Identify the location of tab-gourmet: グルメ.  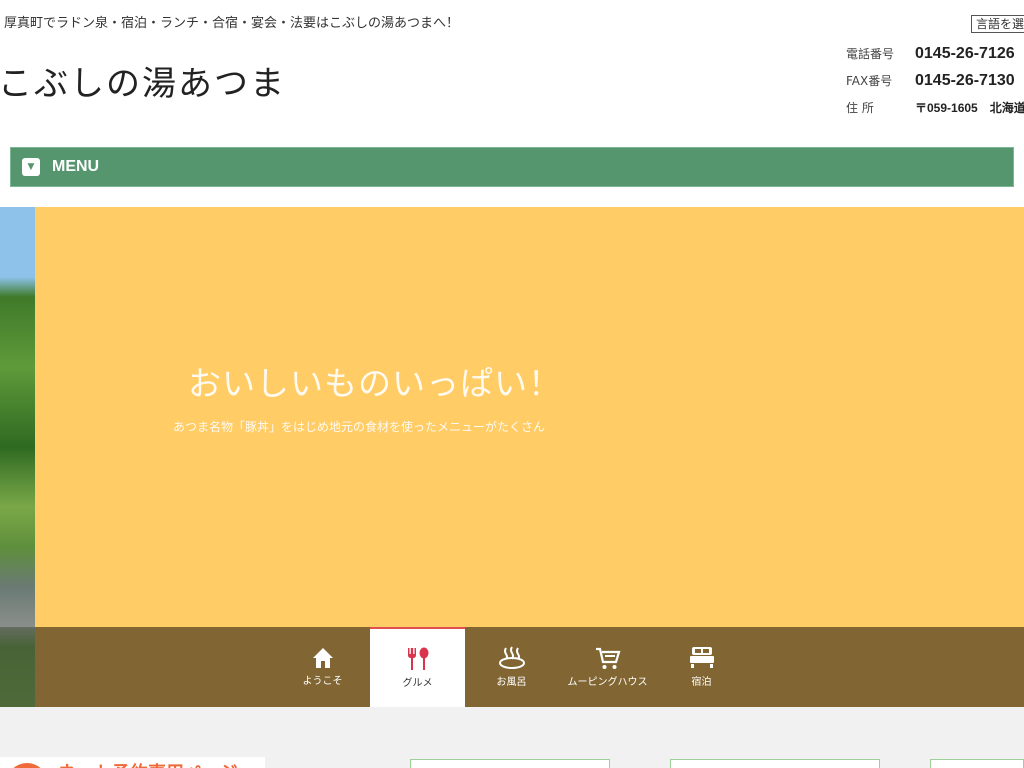
(417, 667).